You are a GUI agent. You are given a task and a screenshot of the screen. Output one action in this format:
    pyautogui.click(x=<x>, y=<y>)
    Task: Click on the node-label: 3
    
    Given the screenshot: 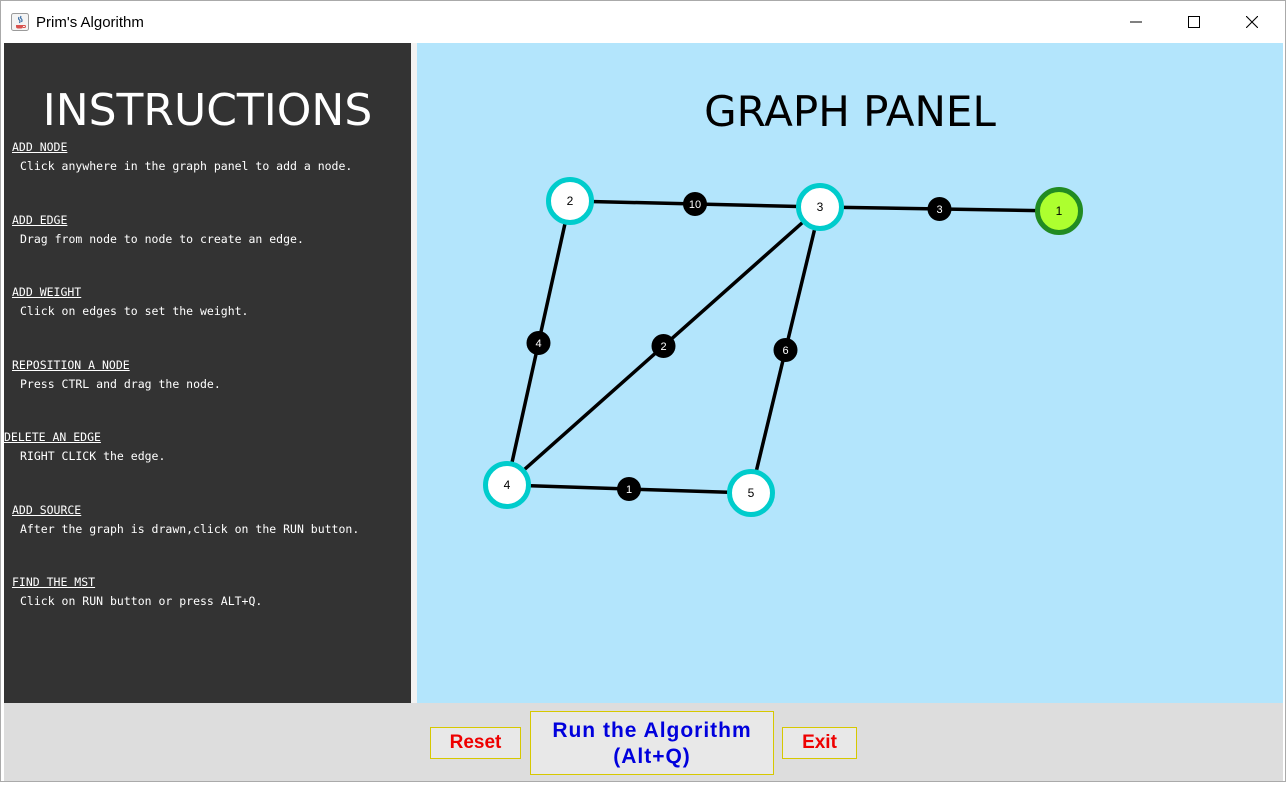 What is the action you would take?
    pyautogui.click(x=820, y=207)
    